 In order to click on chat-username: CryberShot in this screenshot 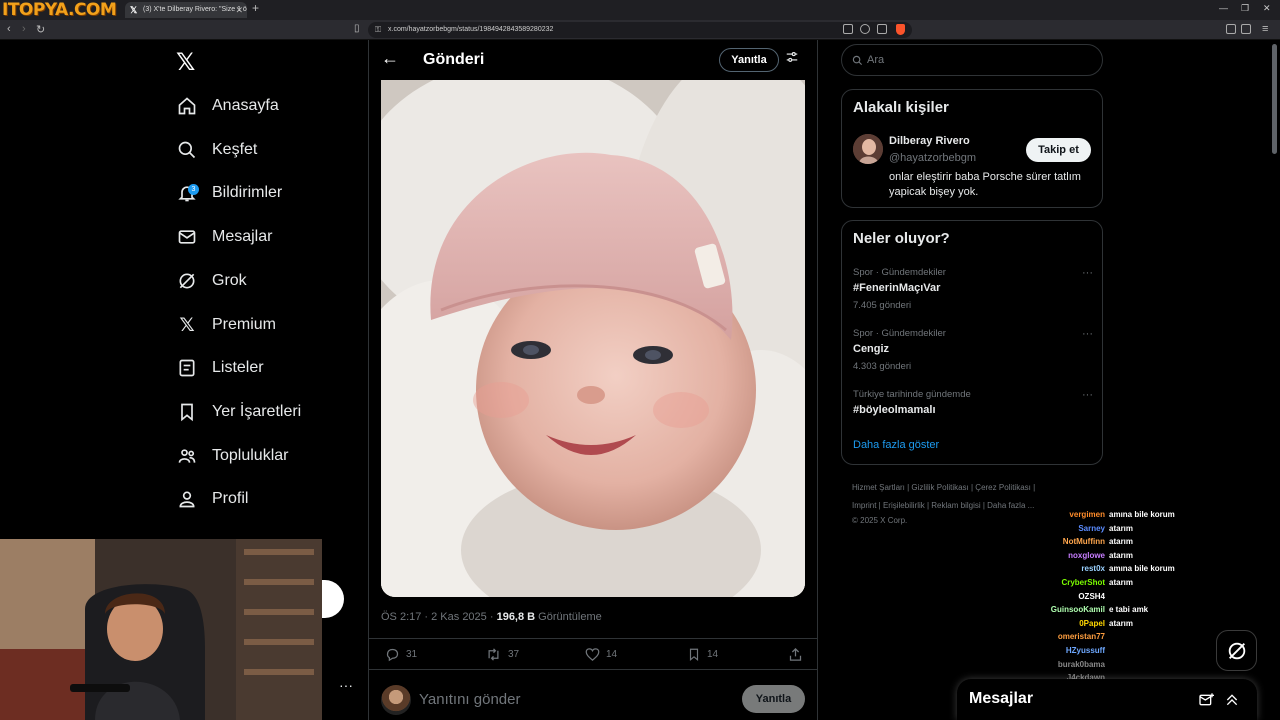, I will do `click(1083, 582)`.